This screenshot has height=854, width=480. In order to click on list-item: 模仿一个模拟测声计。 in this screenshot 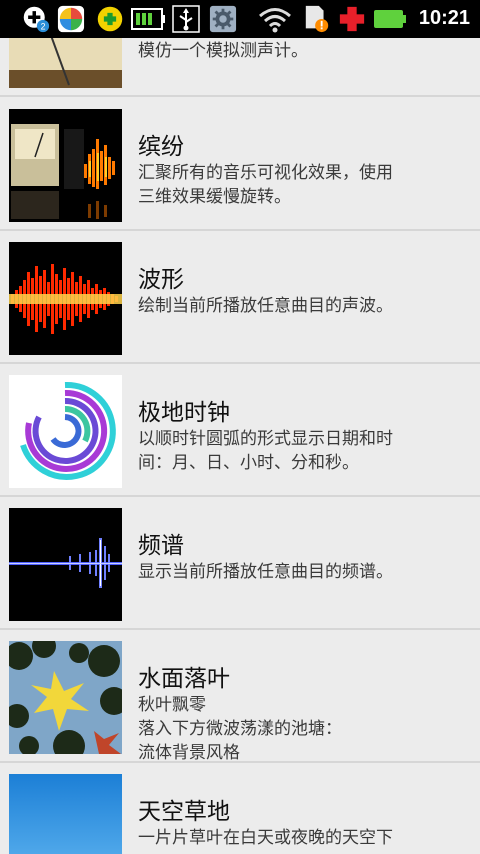, I will do `click(240, 67)`.